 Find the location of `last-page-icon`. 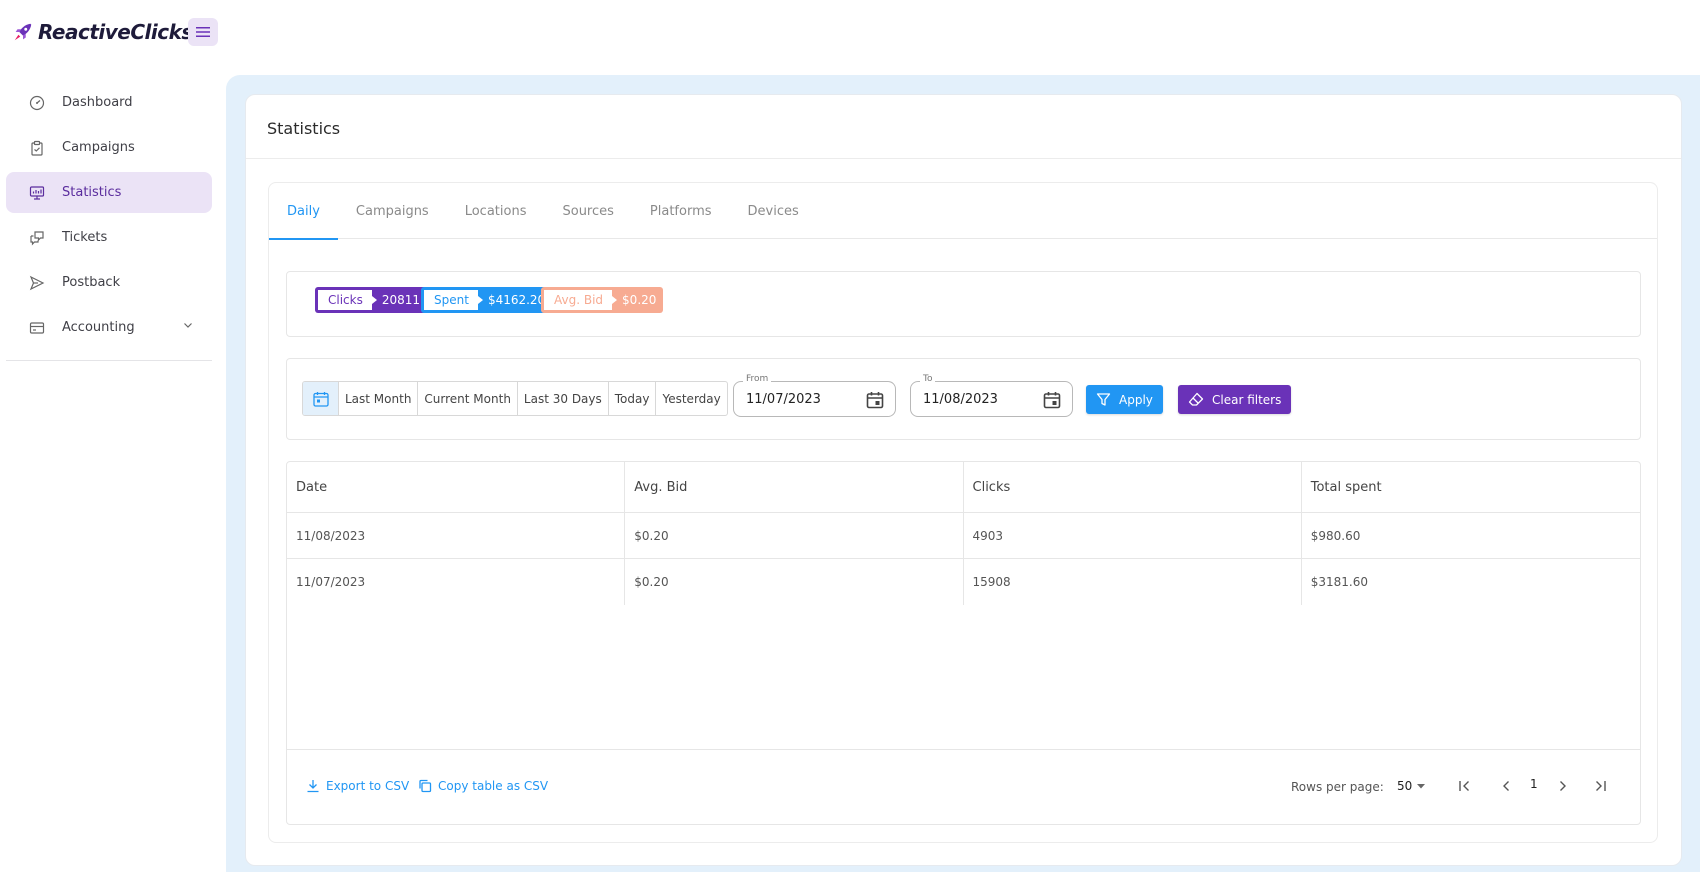

last-page-icon is located at coordinates (1601, 786).